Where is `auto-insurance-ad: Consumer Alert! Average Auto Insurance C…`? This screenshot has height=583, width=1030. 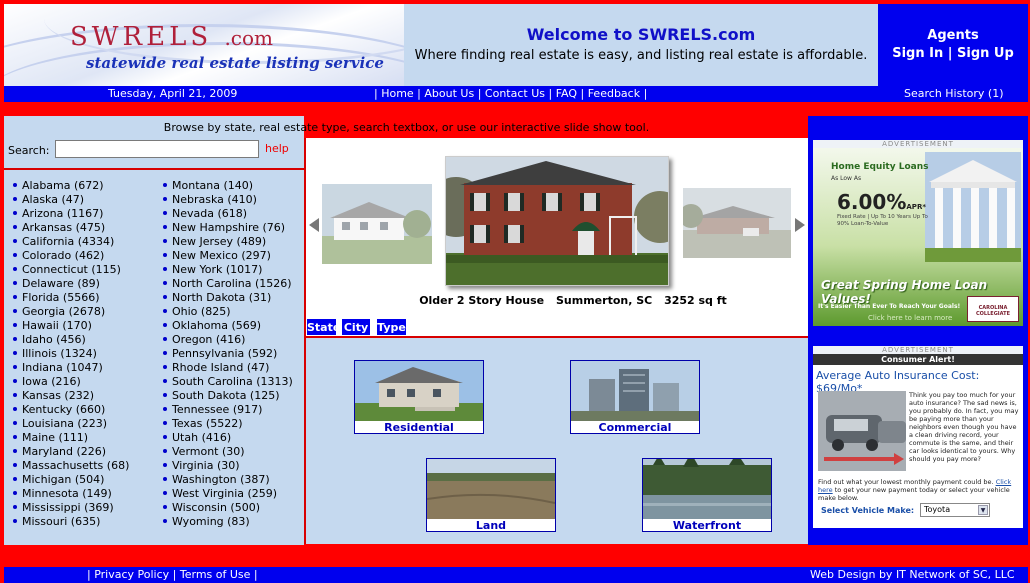 auto-insurance-ad: Consumer Alert! Average Auto Insurance C… is located at coordinates (918, 441).